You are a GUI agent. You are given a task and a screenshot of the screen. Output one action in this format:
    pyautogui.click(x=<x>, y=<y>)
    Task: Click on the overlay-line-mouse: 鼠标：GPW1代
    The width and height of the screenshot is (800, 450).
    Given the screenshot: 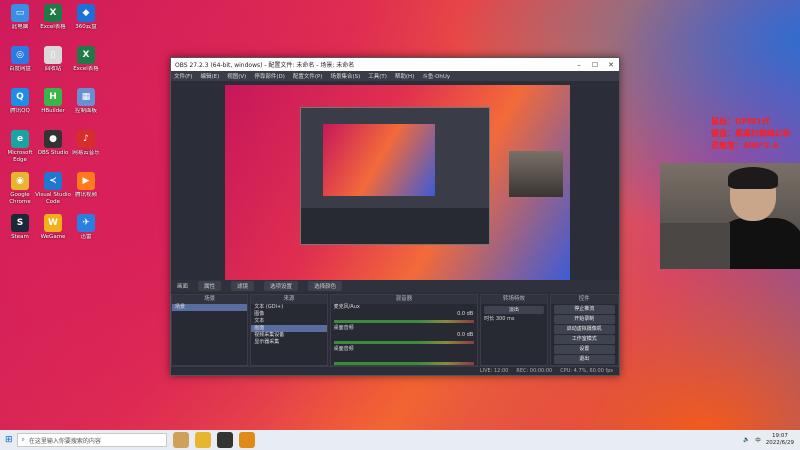 What is the action you would take?
    pyautogui.click(x=740, y=121)
    